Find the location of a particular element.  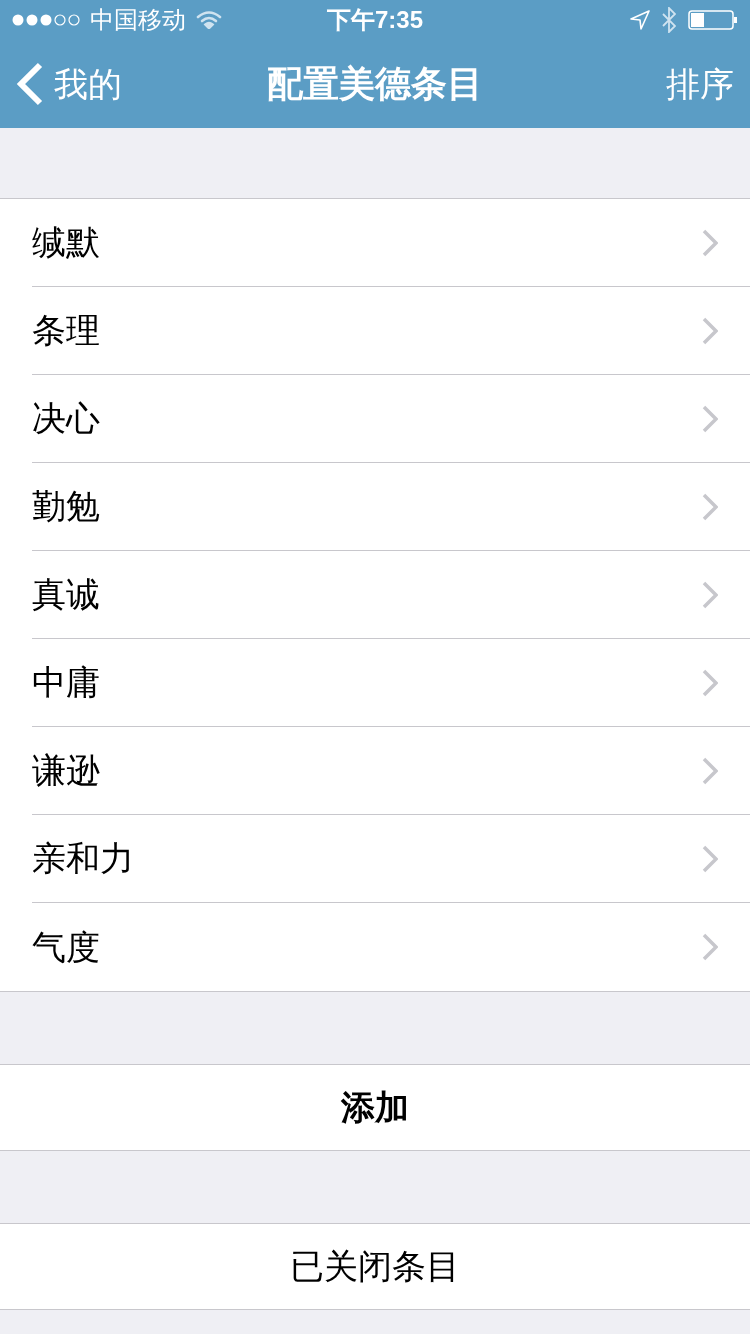

battery-icon is located at coordinates (713, 20).